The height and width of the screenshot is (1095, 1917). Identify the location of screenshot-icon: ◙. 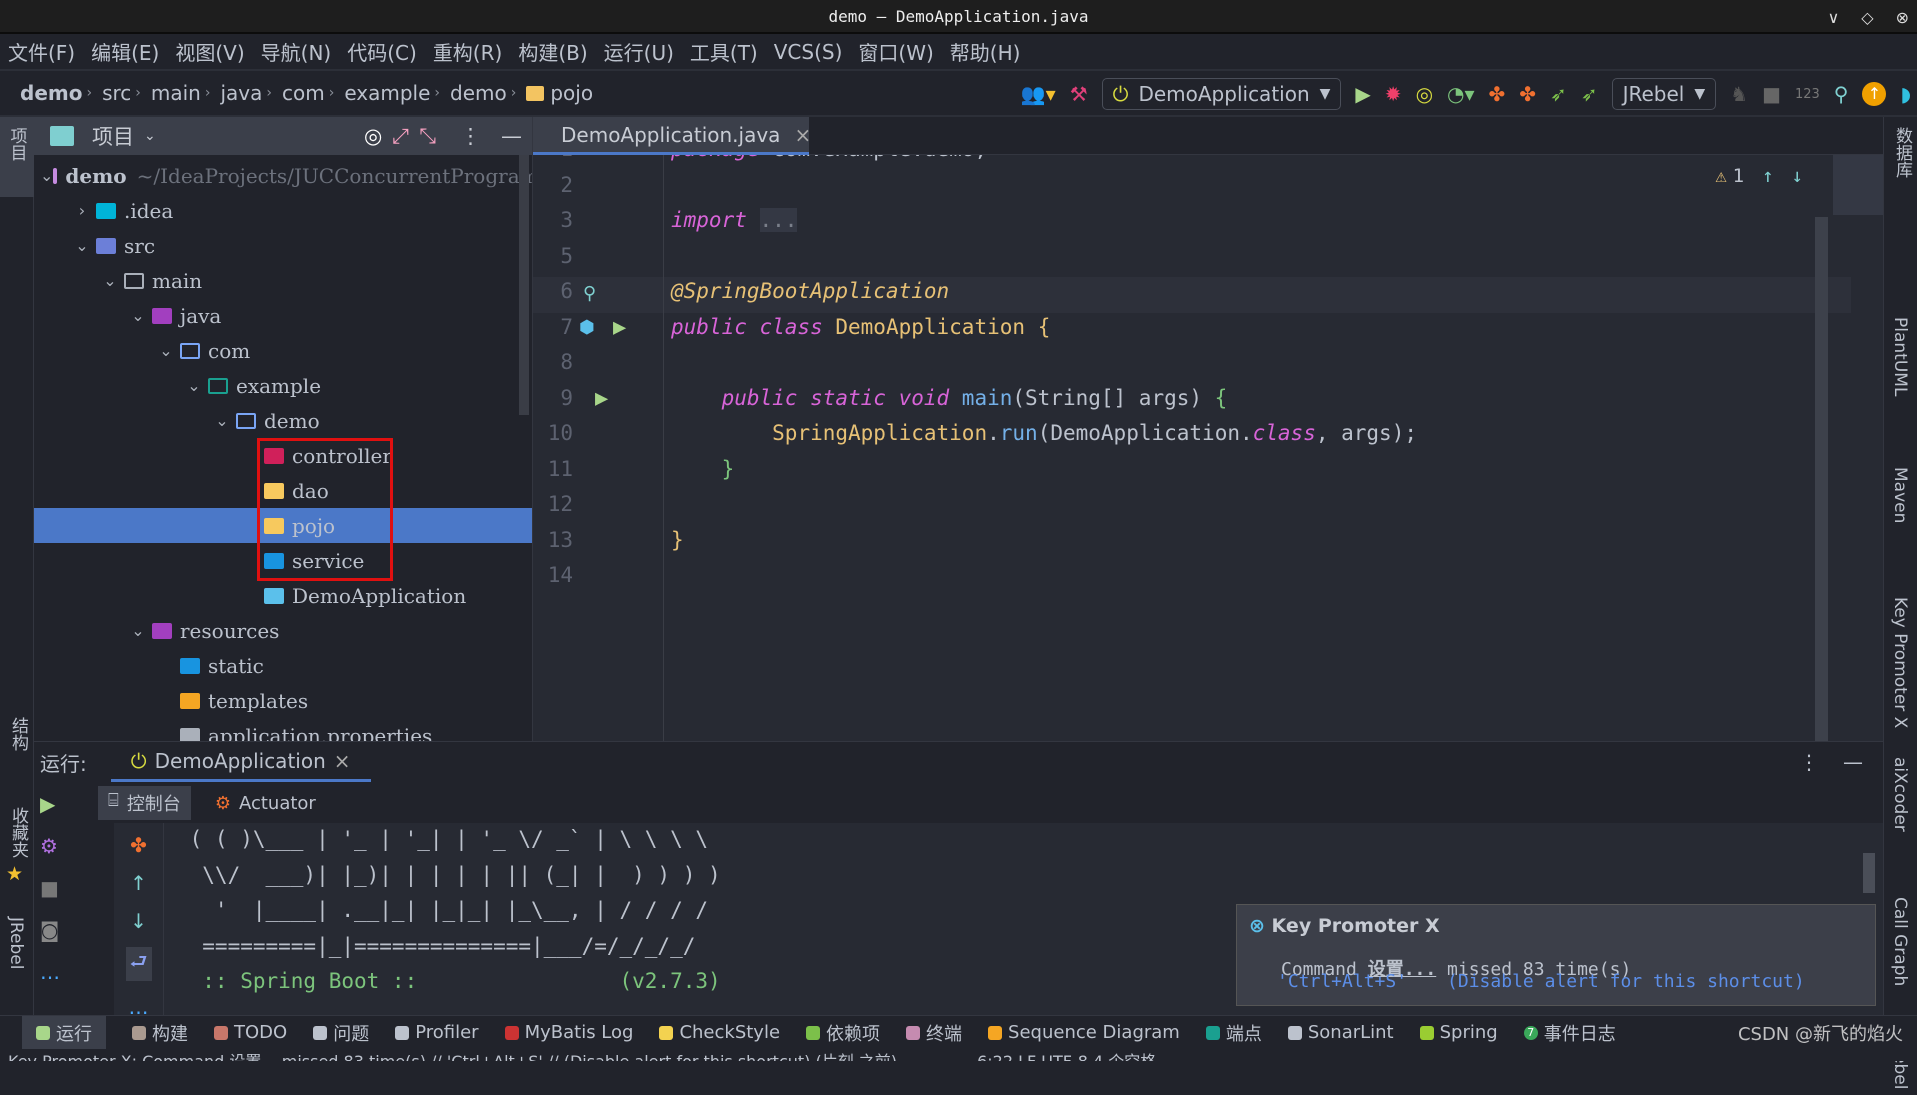
(50, 930).